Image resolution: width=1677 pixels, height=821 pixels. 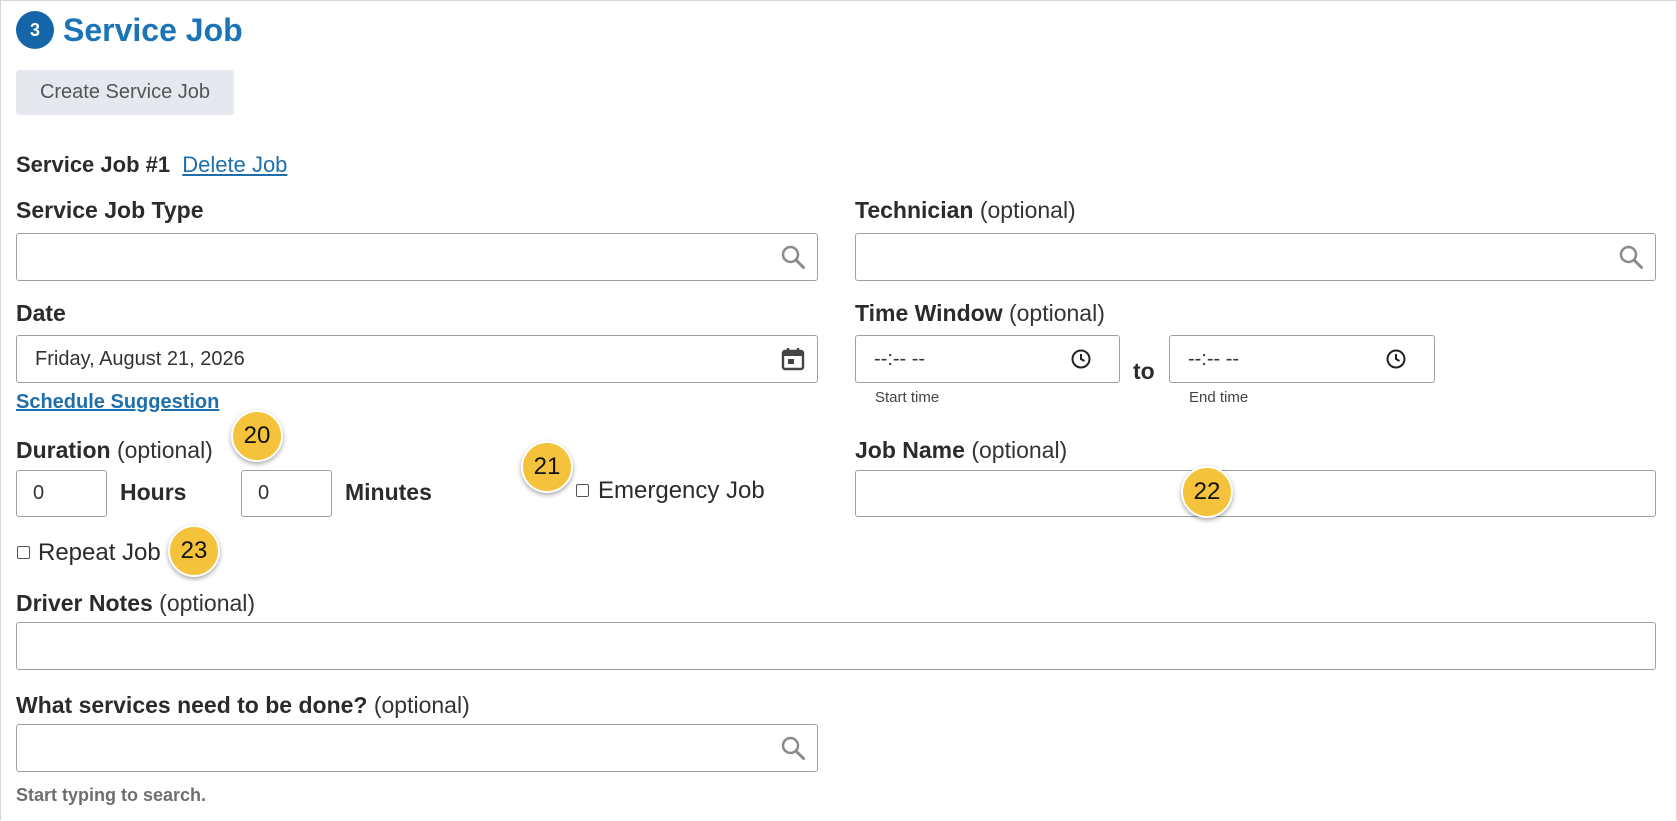 I want to click on time-range-separator: to, so click(x=1144, y=371).